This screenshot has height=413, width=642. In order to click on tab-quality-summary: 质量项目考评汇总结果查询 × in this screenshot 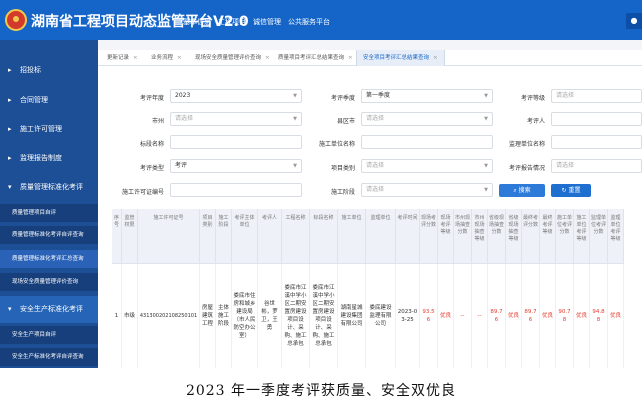, I will do `click(315, 58)`.